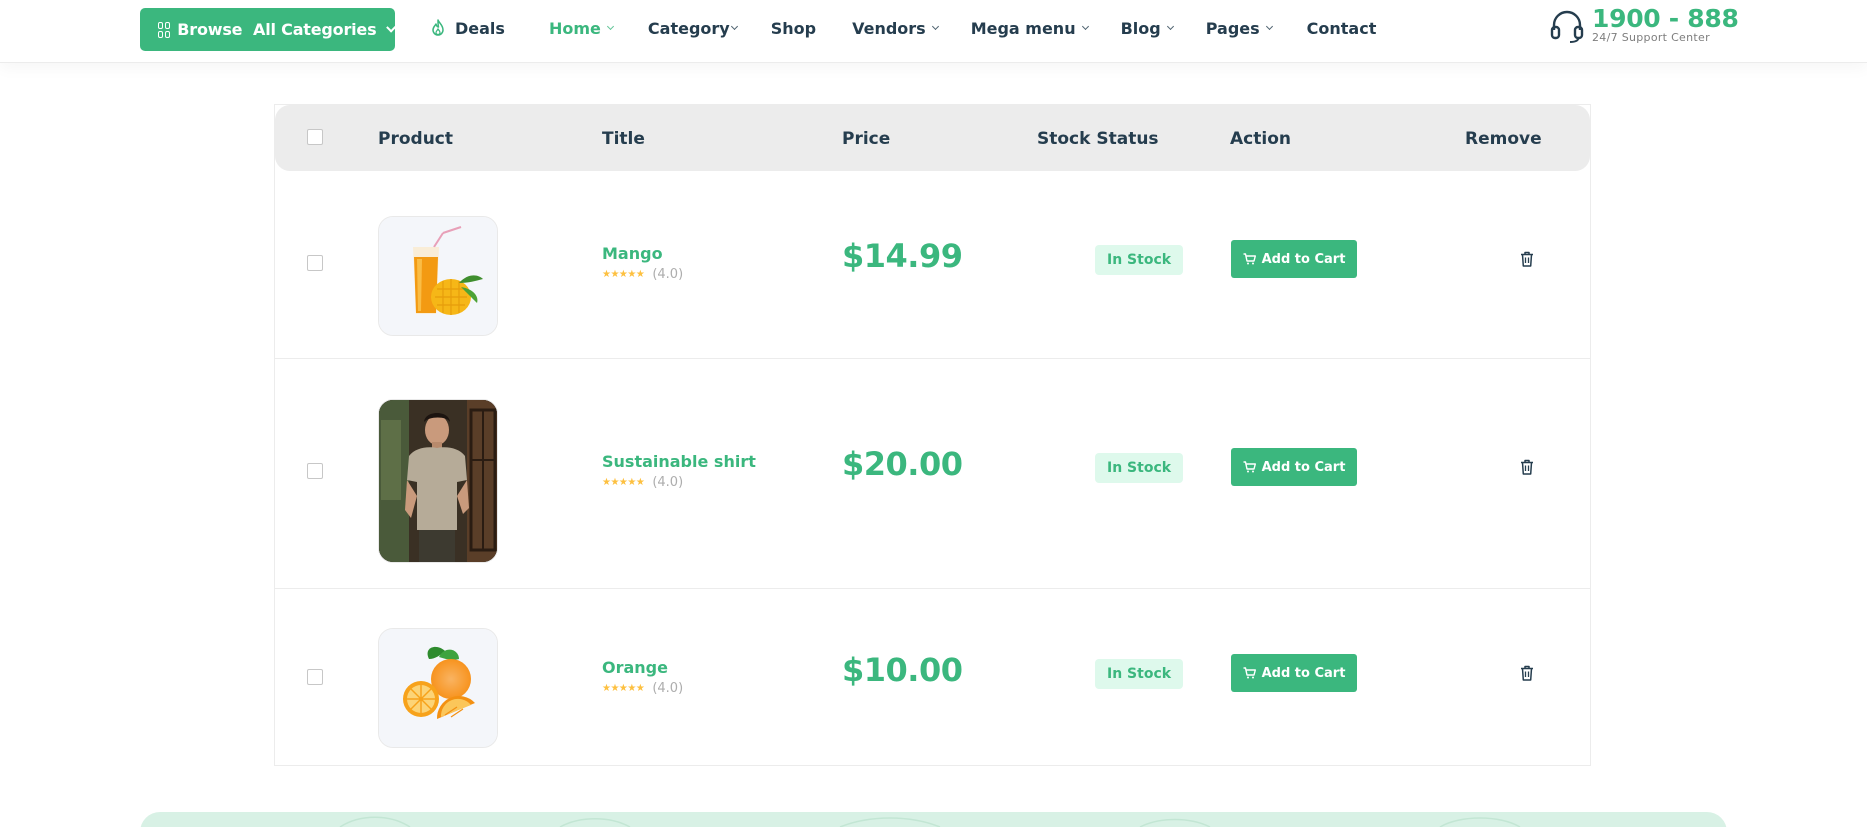 The height and width of the screenshot is (827, 1867). I want to click on column-header-title: Title, so click(623, 139).